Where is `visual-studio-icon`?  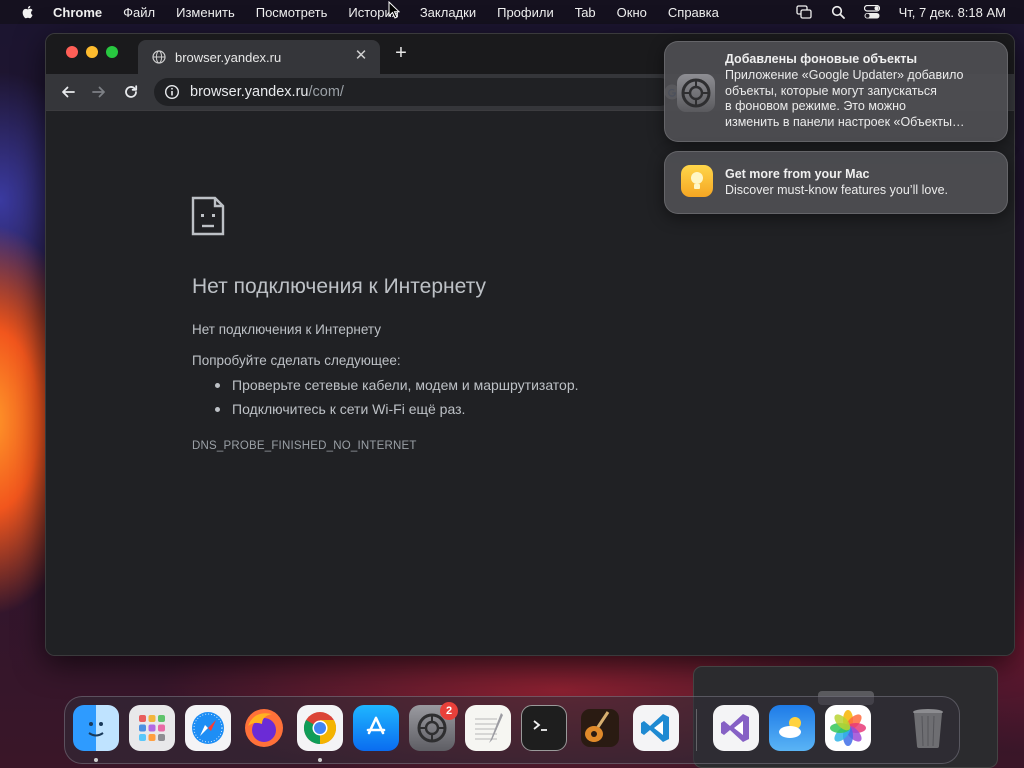 visual-studio-icon is located at coordinates (736, 728).